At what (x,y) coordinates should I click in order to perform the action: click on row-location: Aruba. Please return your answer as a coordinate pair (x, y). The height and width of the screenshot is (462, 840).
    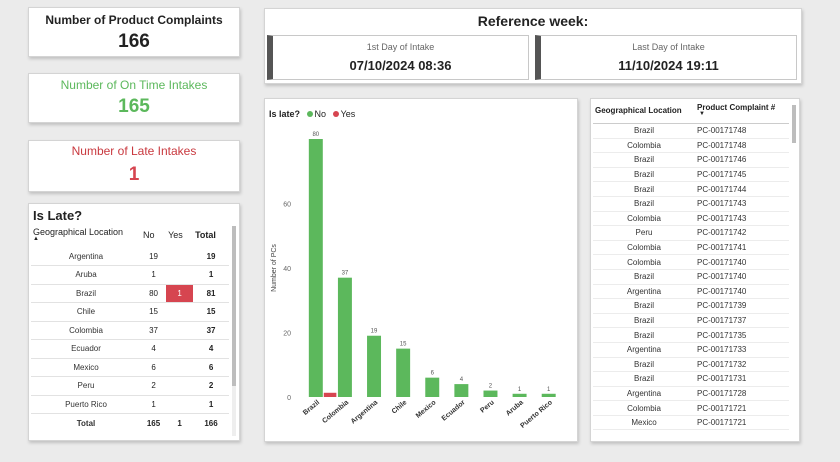
    Looking at the image, I should click on (86, 275).